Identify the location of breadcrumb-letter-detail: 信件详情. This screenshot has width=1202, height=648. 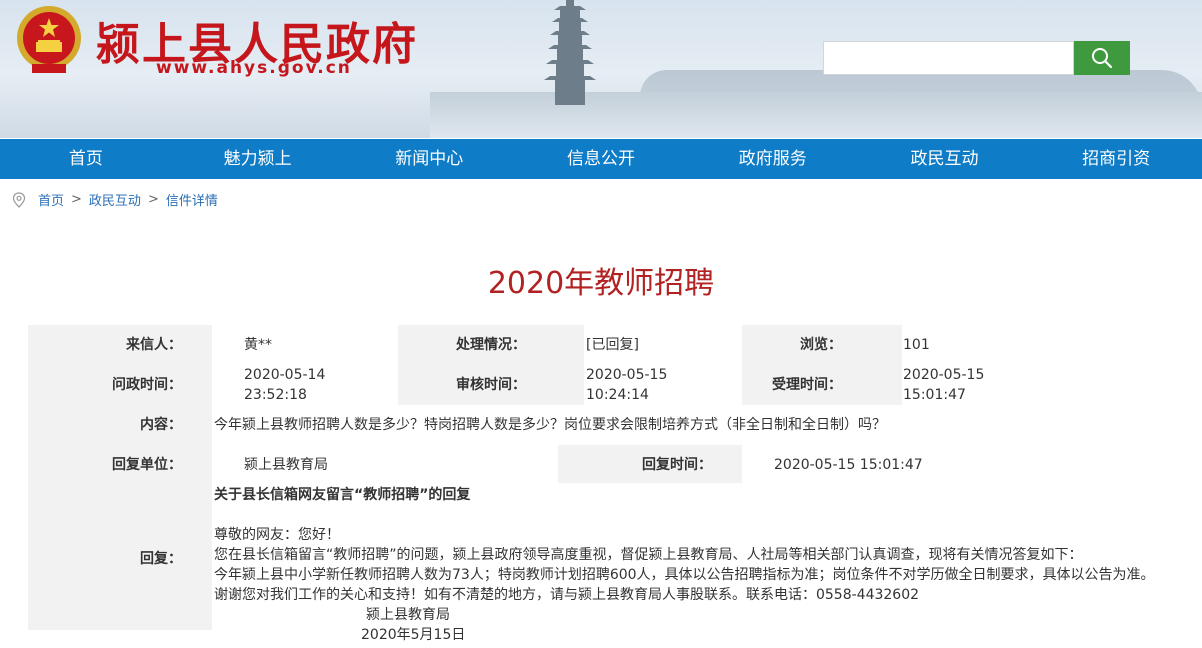
(192, 199).